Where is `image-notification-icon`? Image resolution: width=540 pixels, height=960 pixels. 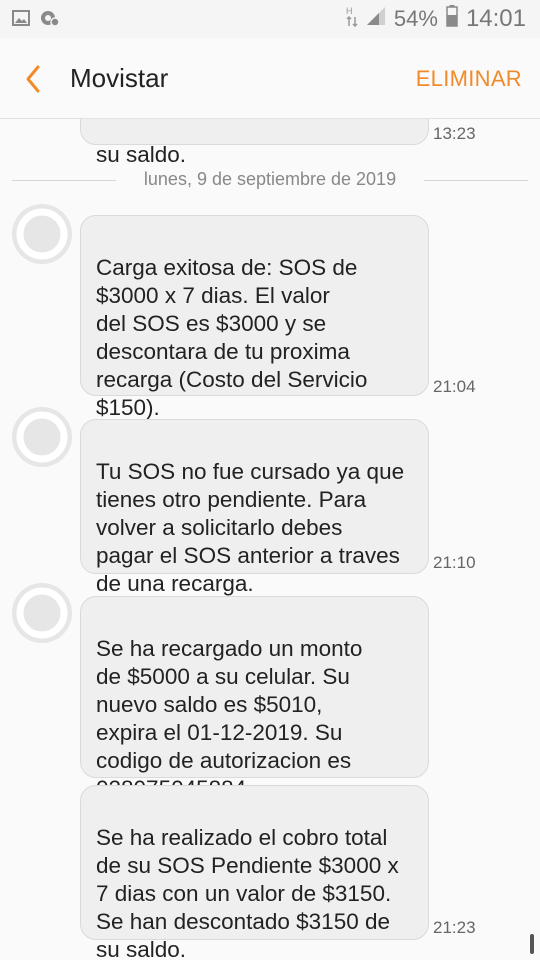
image-notification-icon is located at coordinates (21, 20).